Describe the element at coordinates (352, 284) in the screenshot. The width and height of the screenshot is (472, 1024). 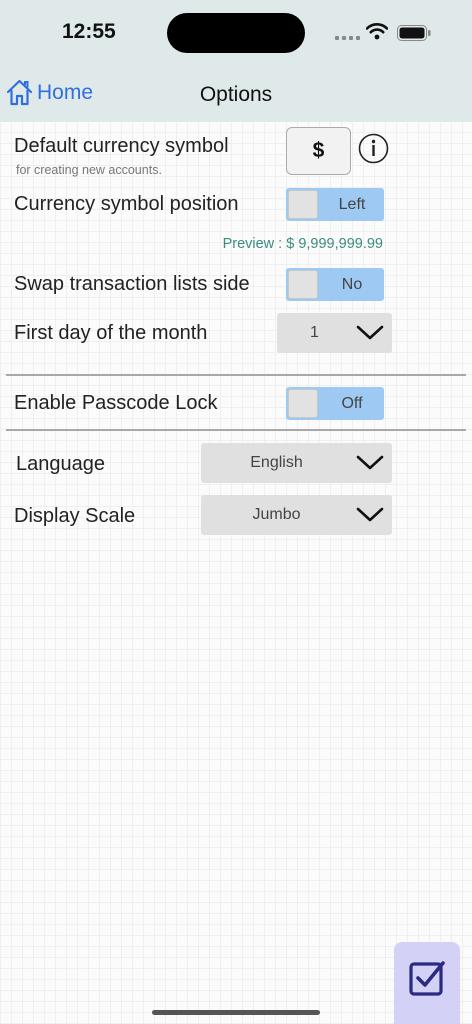
I see `swap-lists-value: No` at that location.